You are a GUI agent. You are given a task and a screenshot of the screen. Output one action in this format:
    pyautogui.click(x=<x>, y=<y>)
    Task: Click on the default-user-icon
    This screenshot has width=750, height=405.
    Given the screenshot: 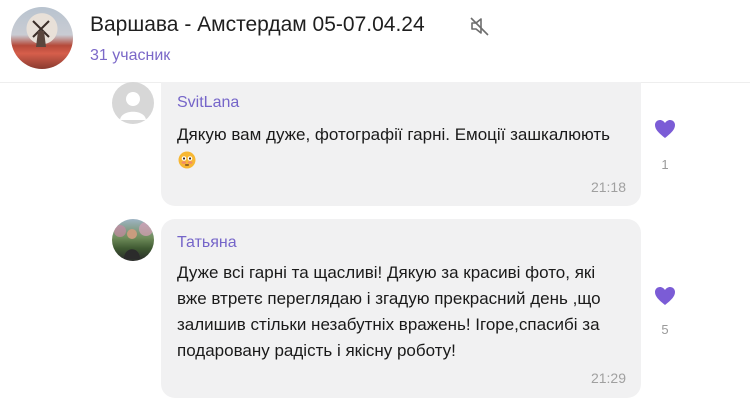 What is the action you would take?
    pyautogui.click(x=133, y=106)
    